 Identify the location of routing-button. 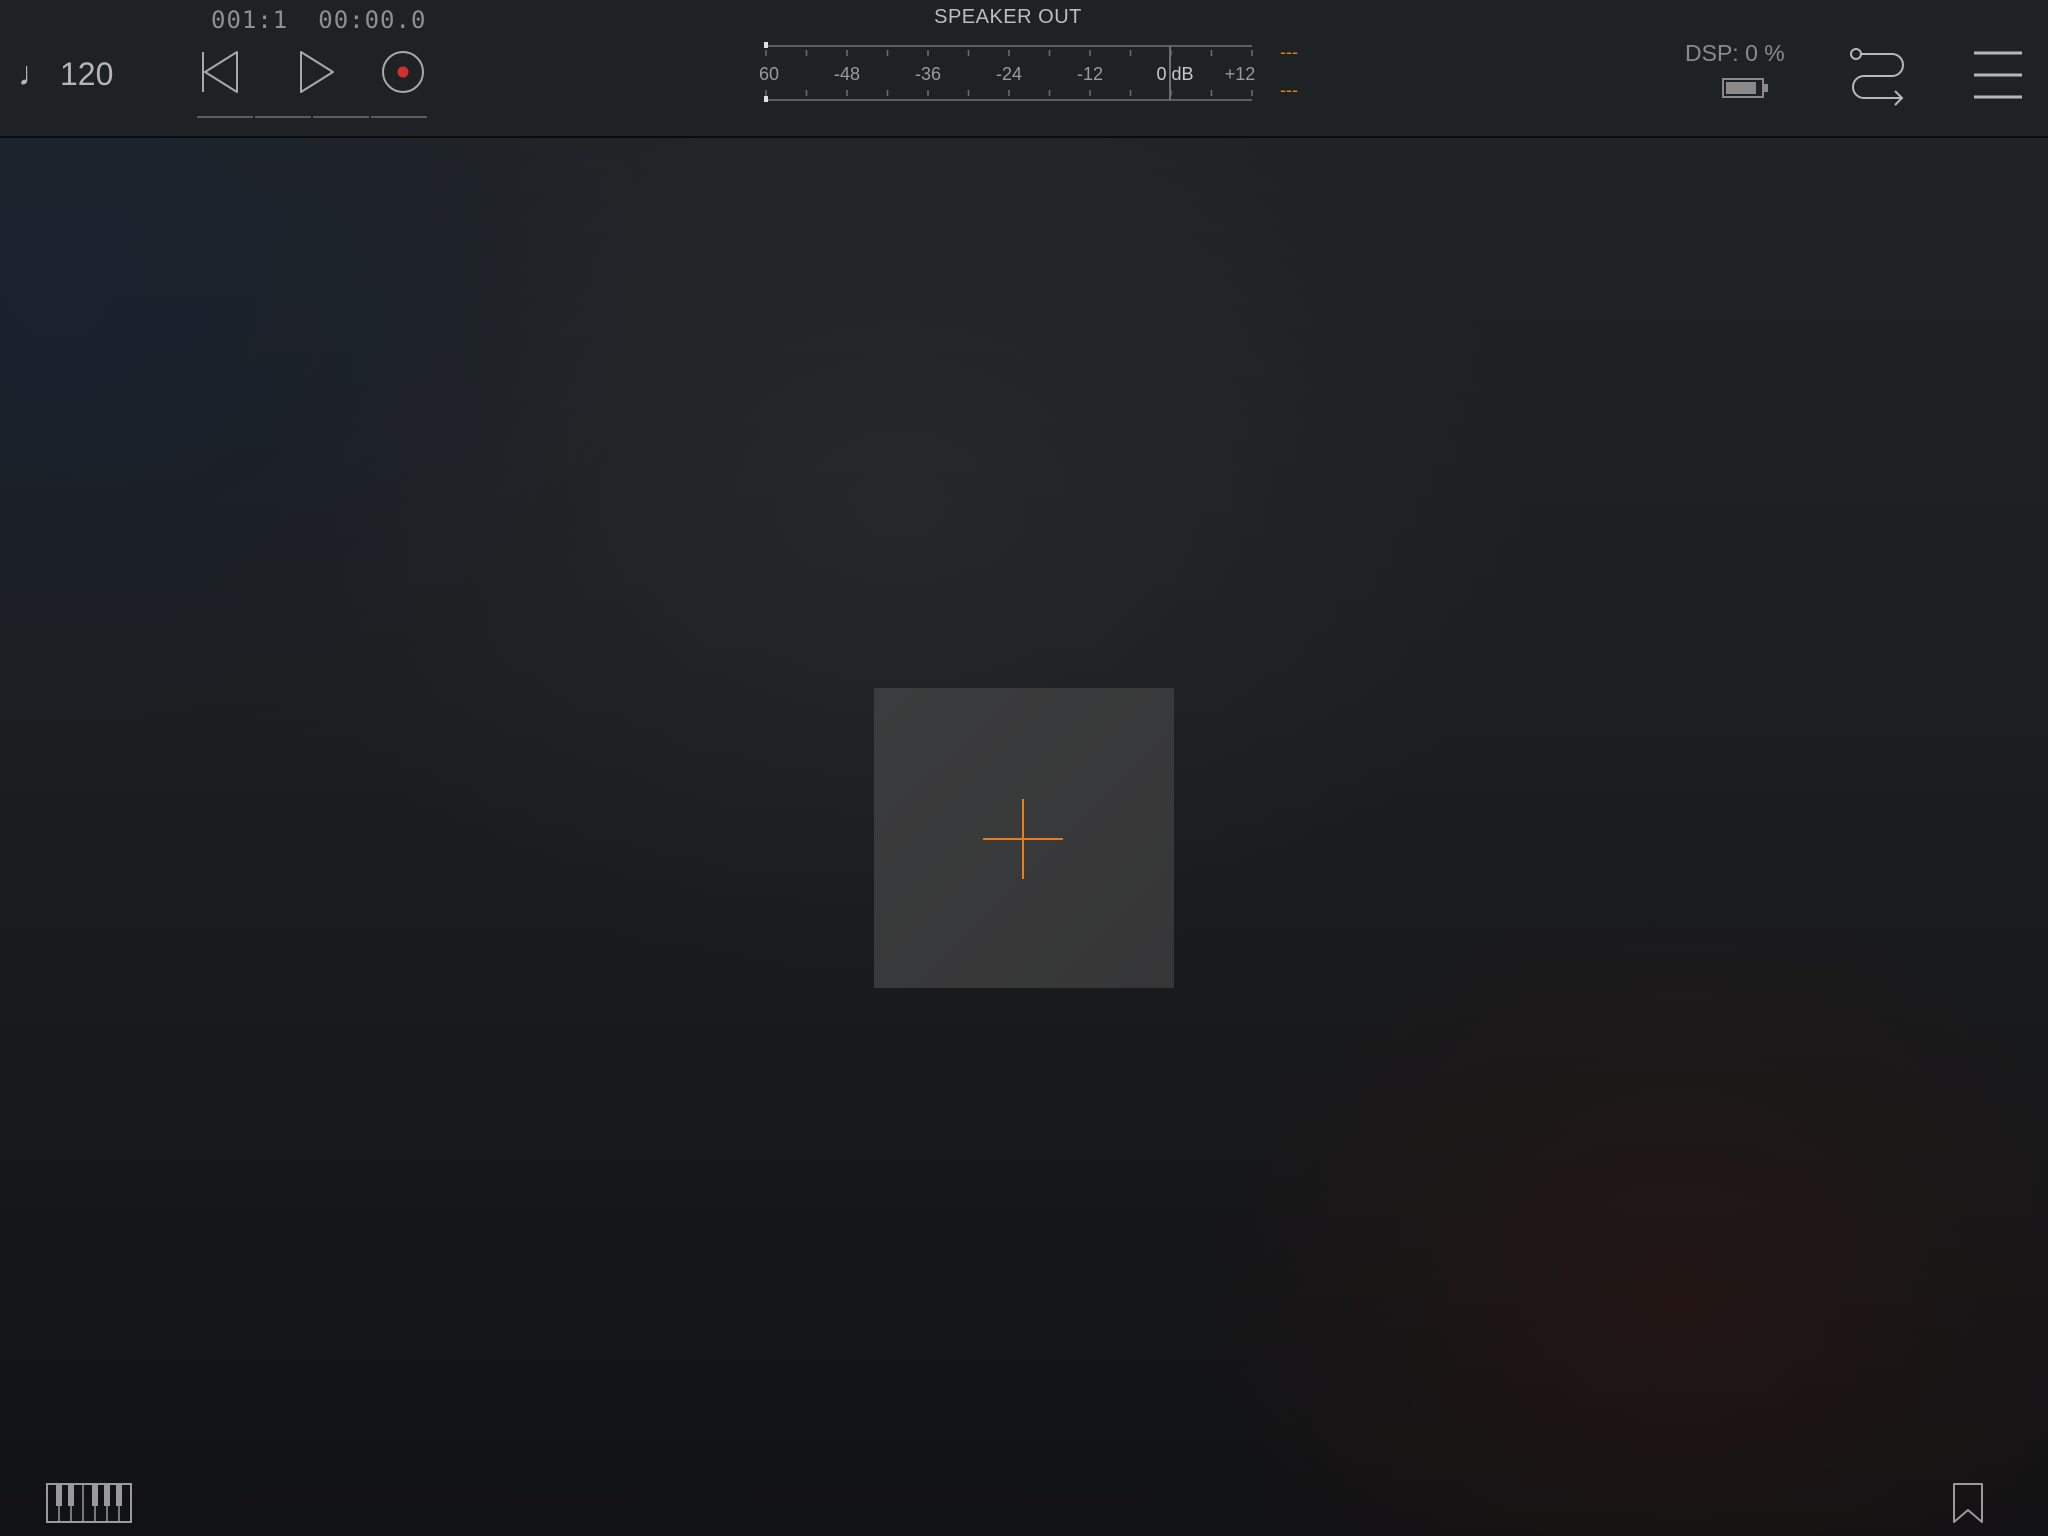
(1878, 75).